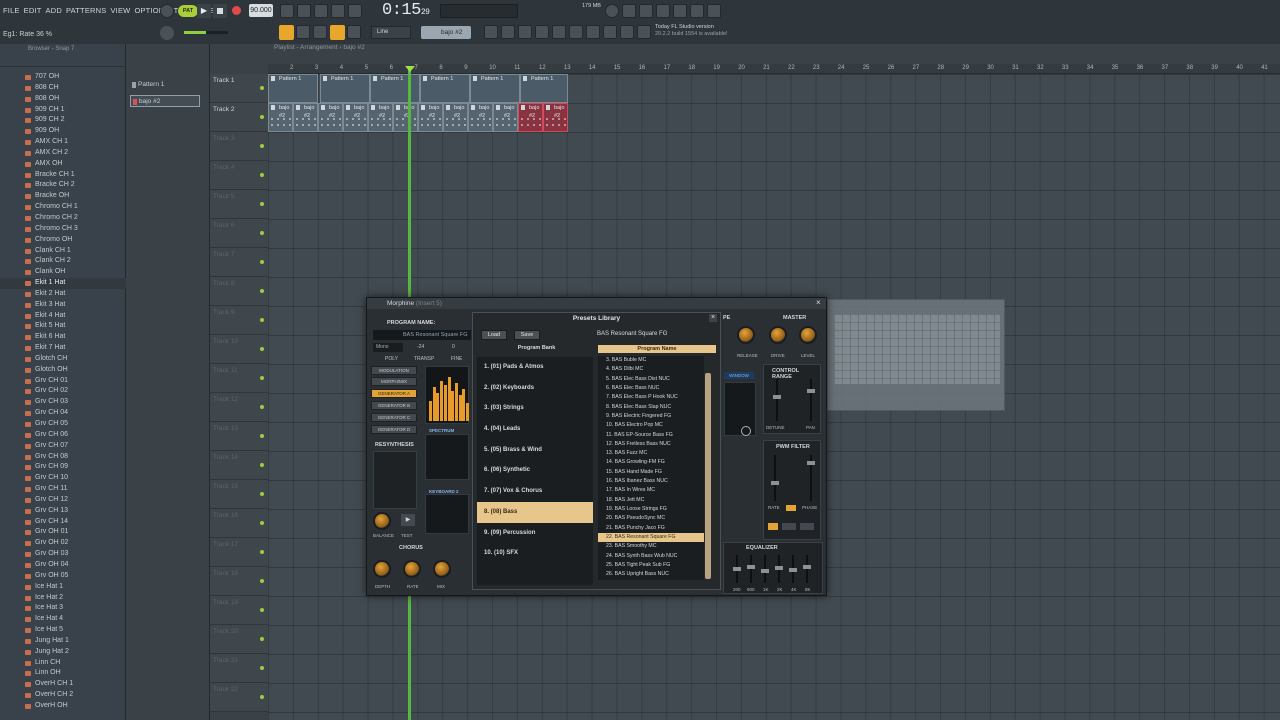 The width and height of the screenshot is (1280, 720). Describe the element at coordinates (651, 388) in the screenshot. I see `program-item: 6. BAS Elec Bass NUC` at that location.